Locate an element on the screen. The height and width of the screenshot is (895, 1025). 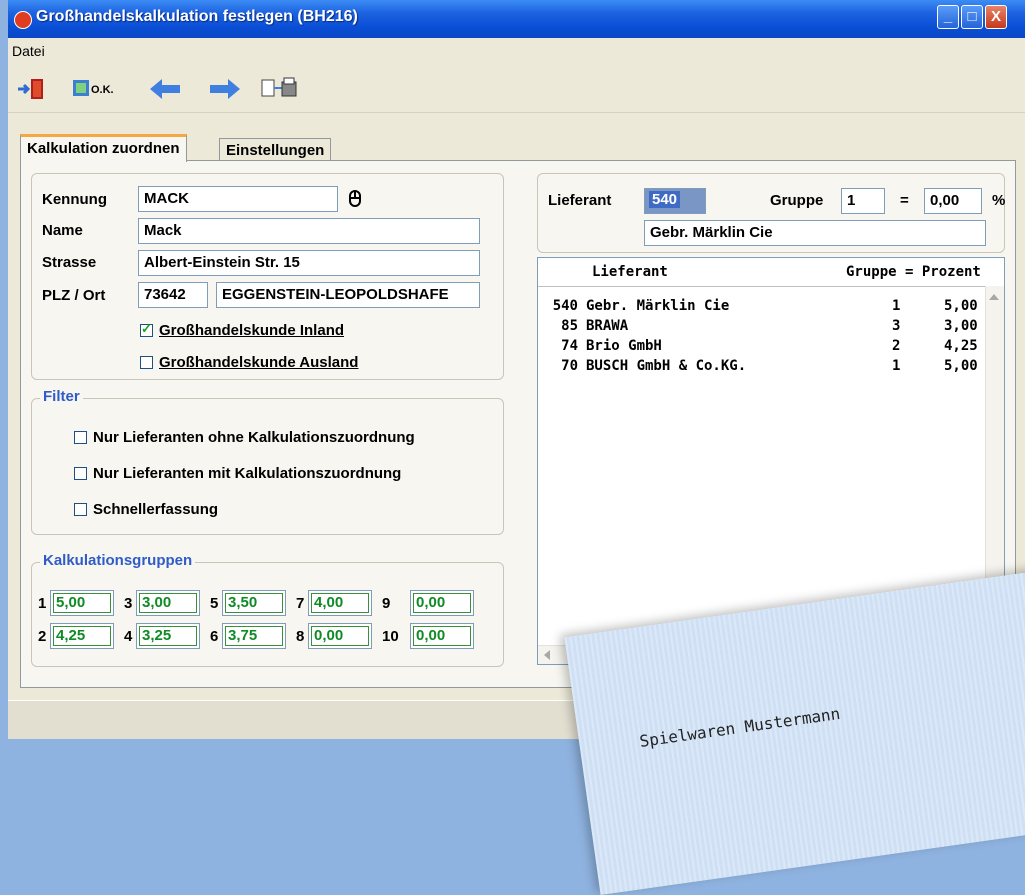
lieferant-nr-field: 540 is located at coordinates (675, 201).